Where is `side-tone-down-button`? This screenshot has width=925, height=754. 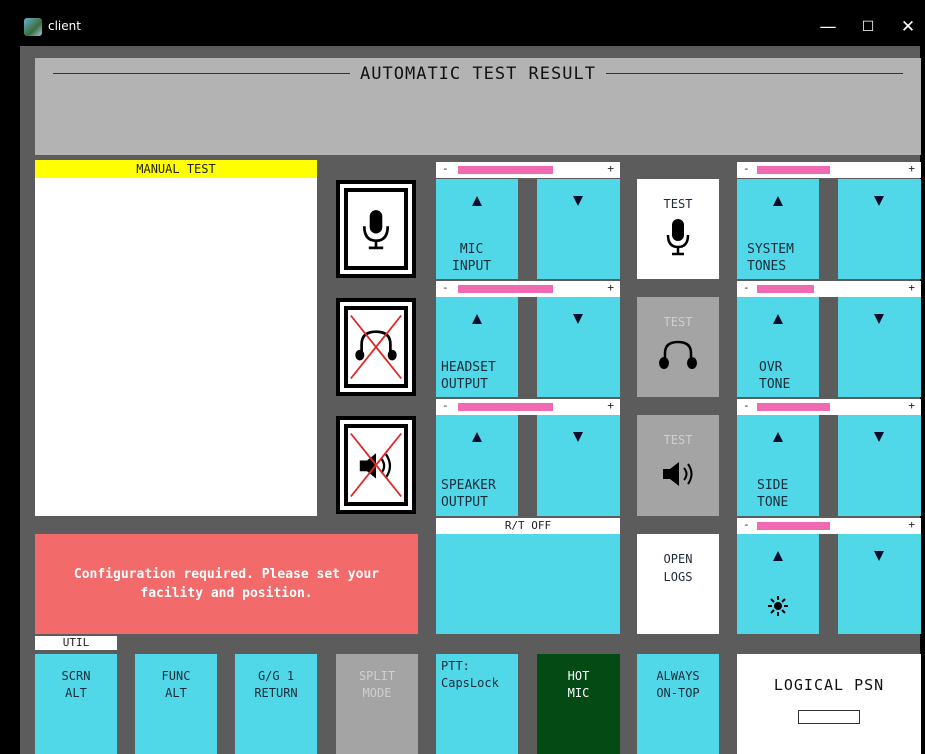 side-tone-down-button is located at coordinates (879, 465).